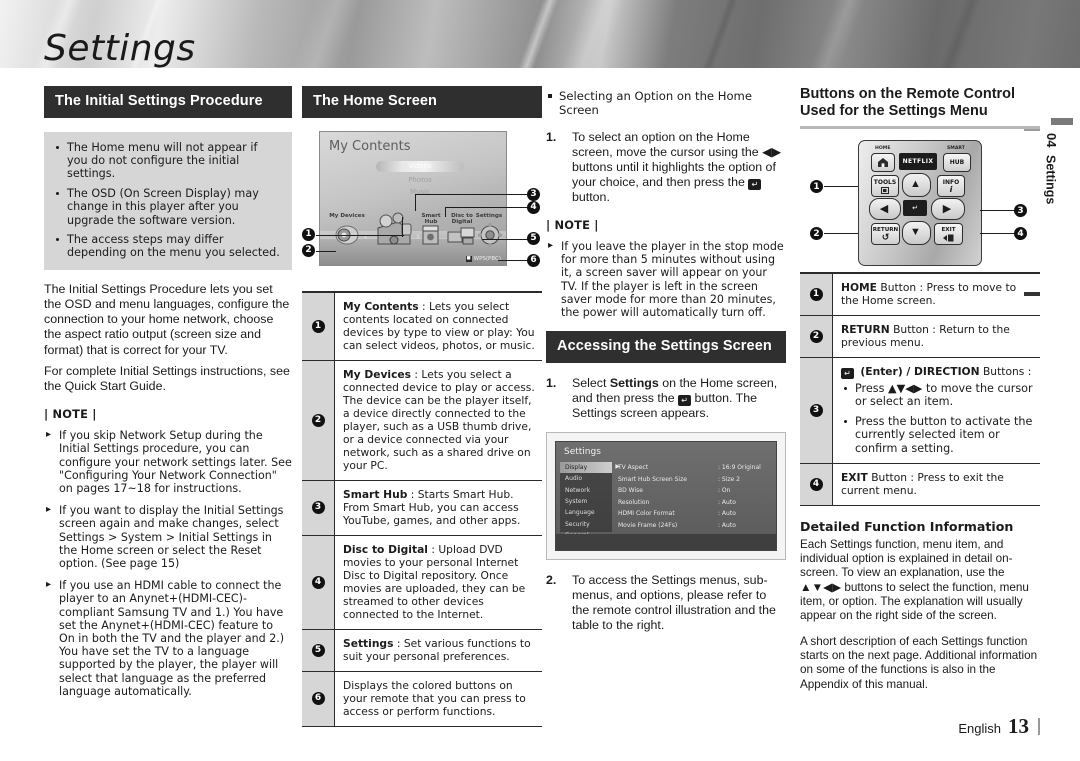 The height and width of the screenshot is (761, 1080). Describe the element at coordinates (727, 502) in the screenshot. I see `setting-value: : Auto` at that location.